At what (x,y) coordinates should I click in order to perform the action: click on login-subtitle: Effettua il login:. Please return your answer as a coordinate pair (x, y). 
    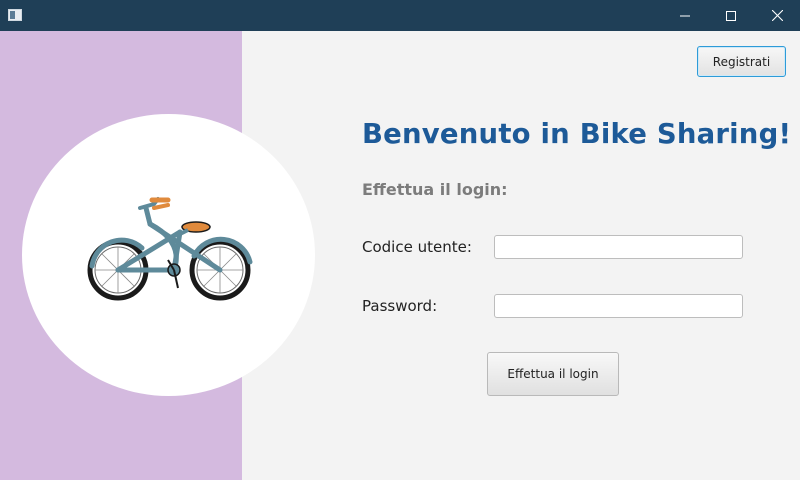
    Looking at the image, I should click on (435, 189).